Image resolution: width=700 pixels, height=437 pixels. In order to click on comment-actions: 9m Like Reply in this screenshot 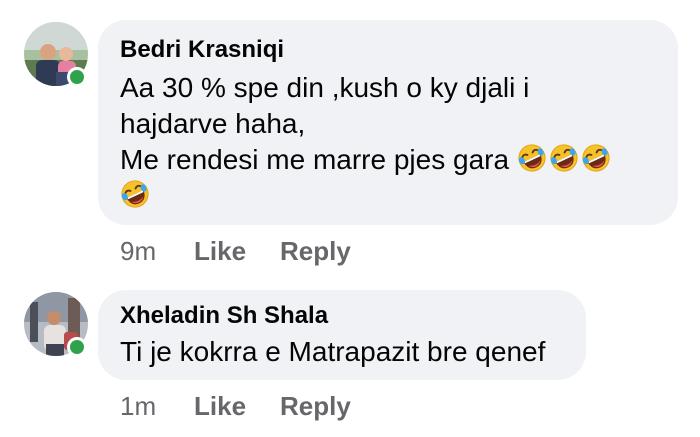, I will do `click(235, 251)`.